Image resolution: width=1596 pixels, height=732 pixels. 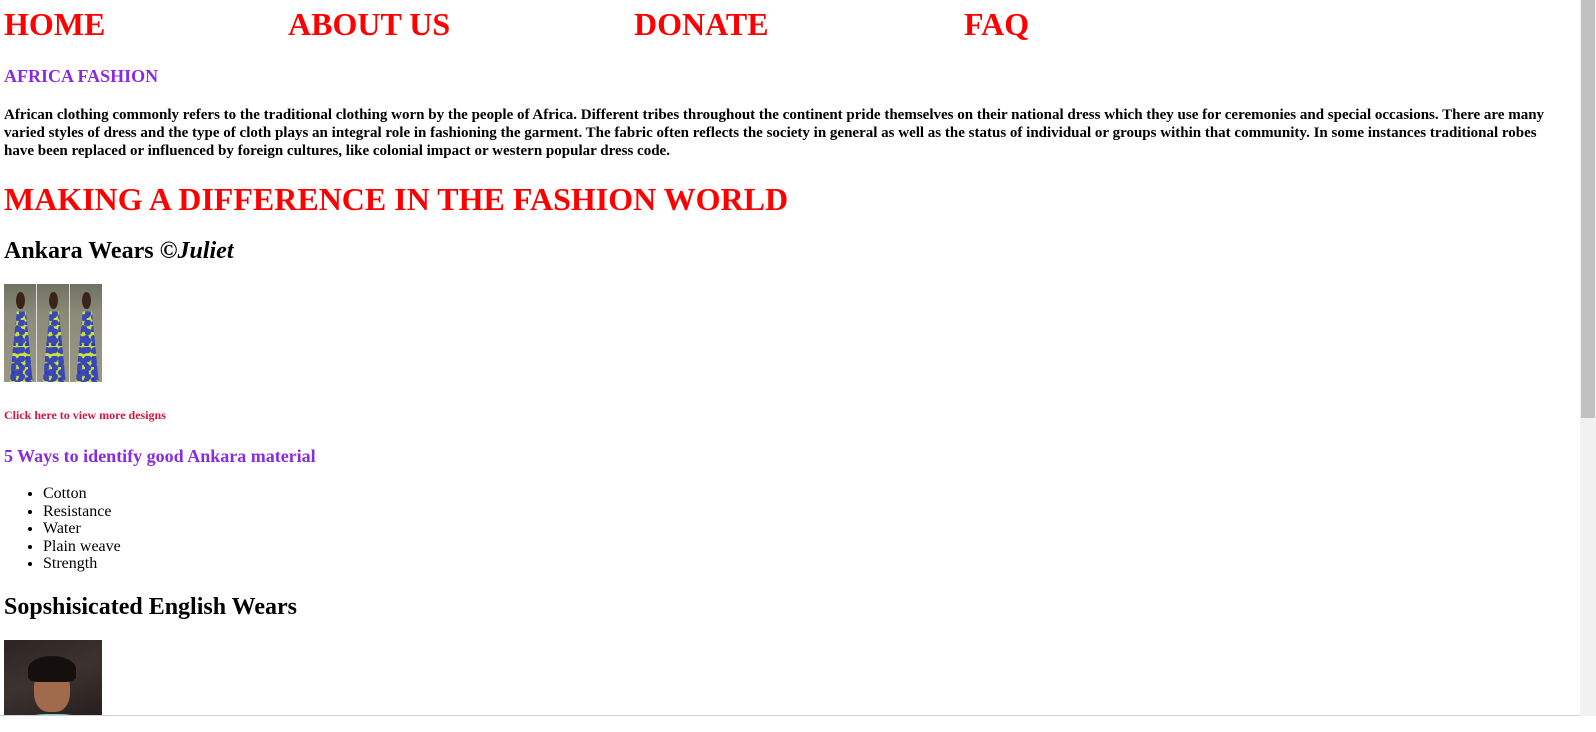 What do you see at coordinates (91, 251) in the screenshot?
I see `ankara-heading-text: Ankara Wears ©` at bounding box center [91, 251].